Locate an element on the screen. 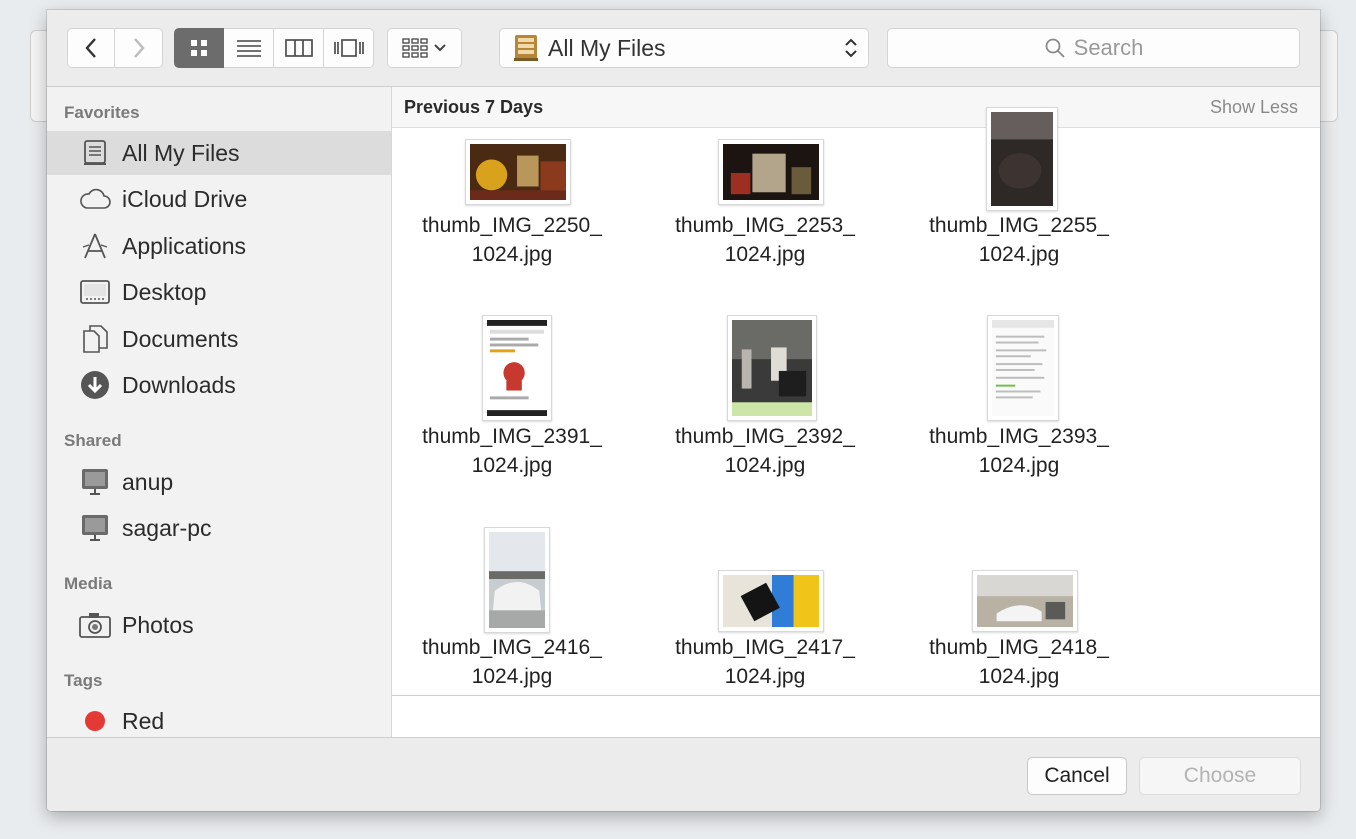 Image resolution: width=1356 pixels, height=839 pixels. location-popup: All My Files is located at coordinates (684, 48).